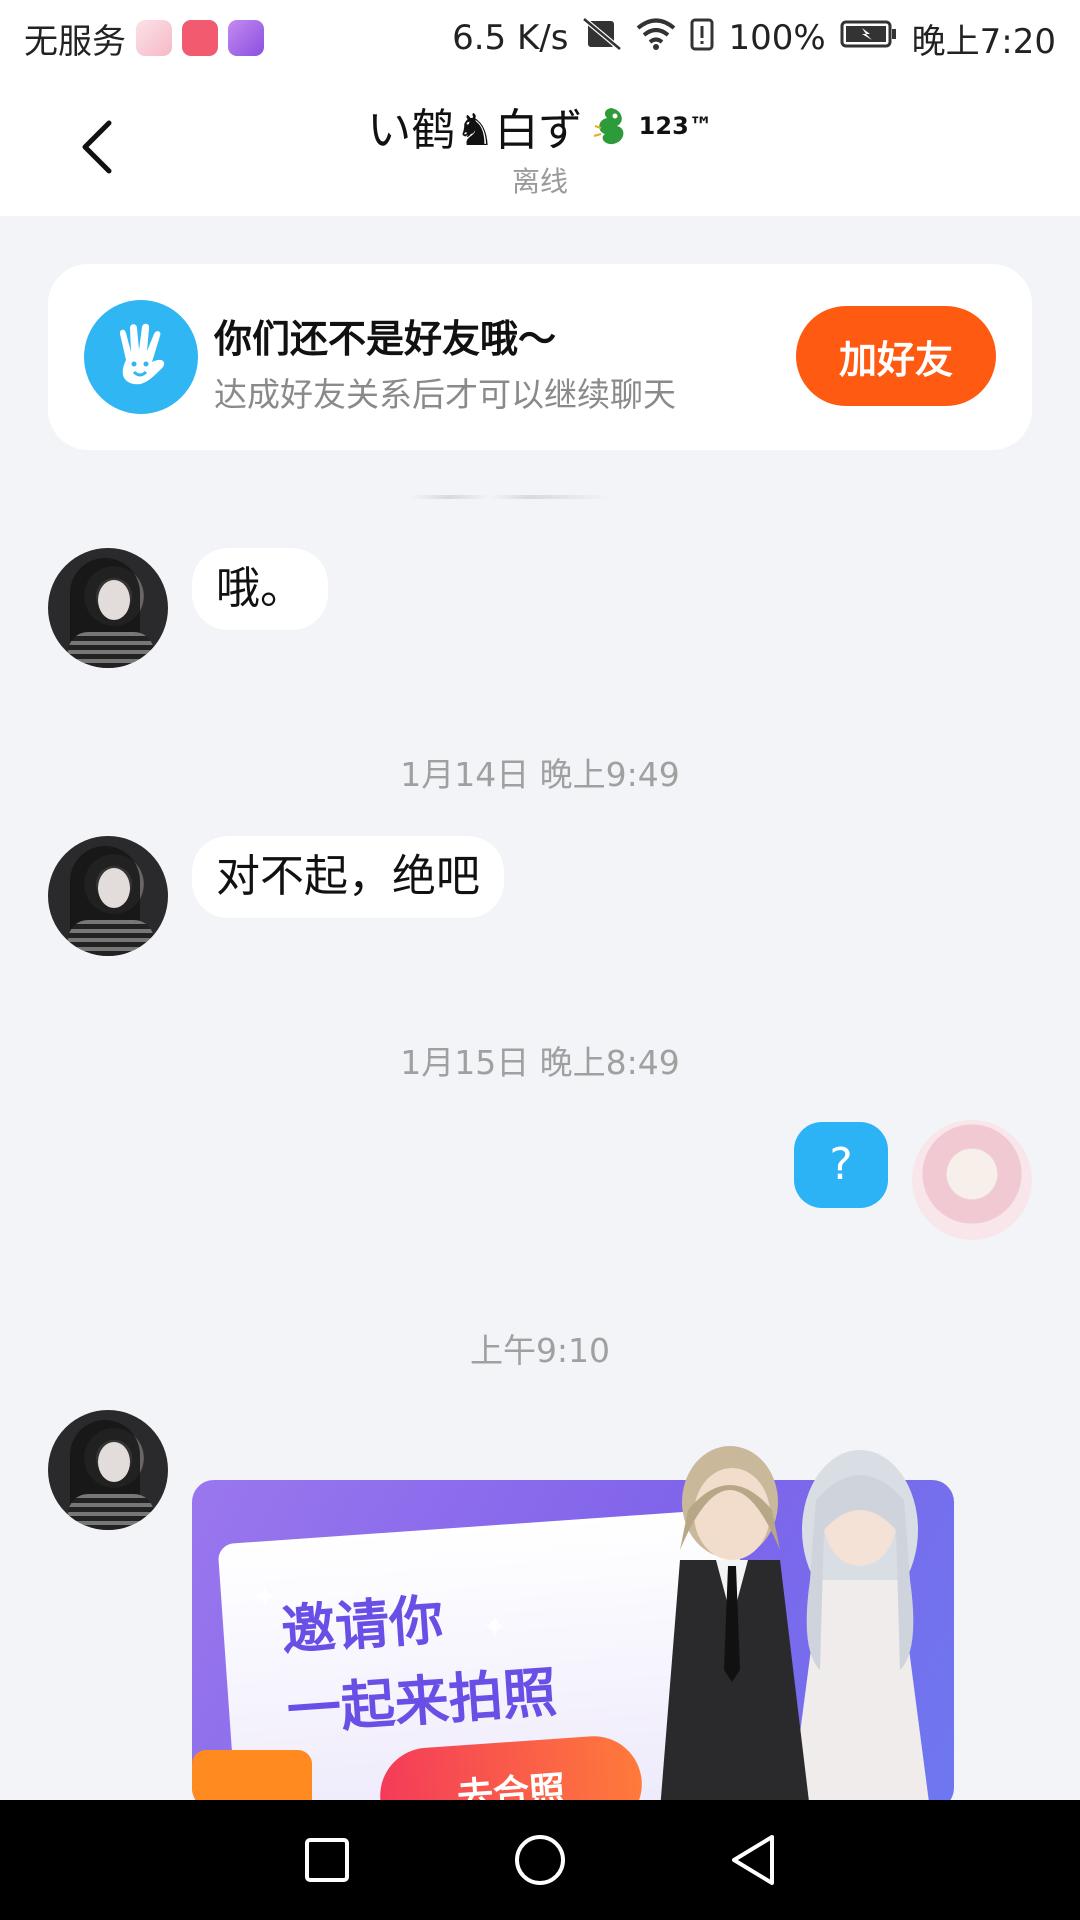 The height and width of the screenshot is (1920, 1080). I want to click on clock: 晚上7:20, so click(983, 41).